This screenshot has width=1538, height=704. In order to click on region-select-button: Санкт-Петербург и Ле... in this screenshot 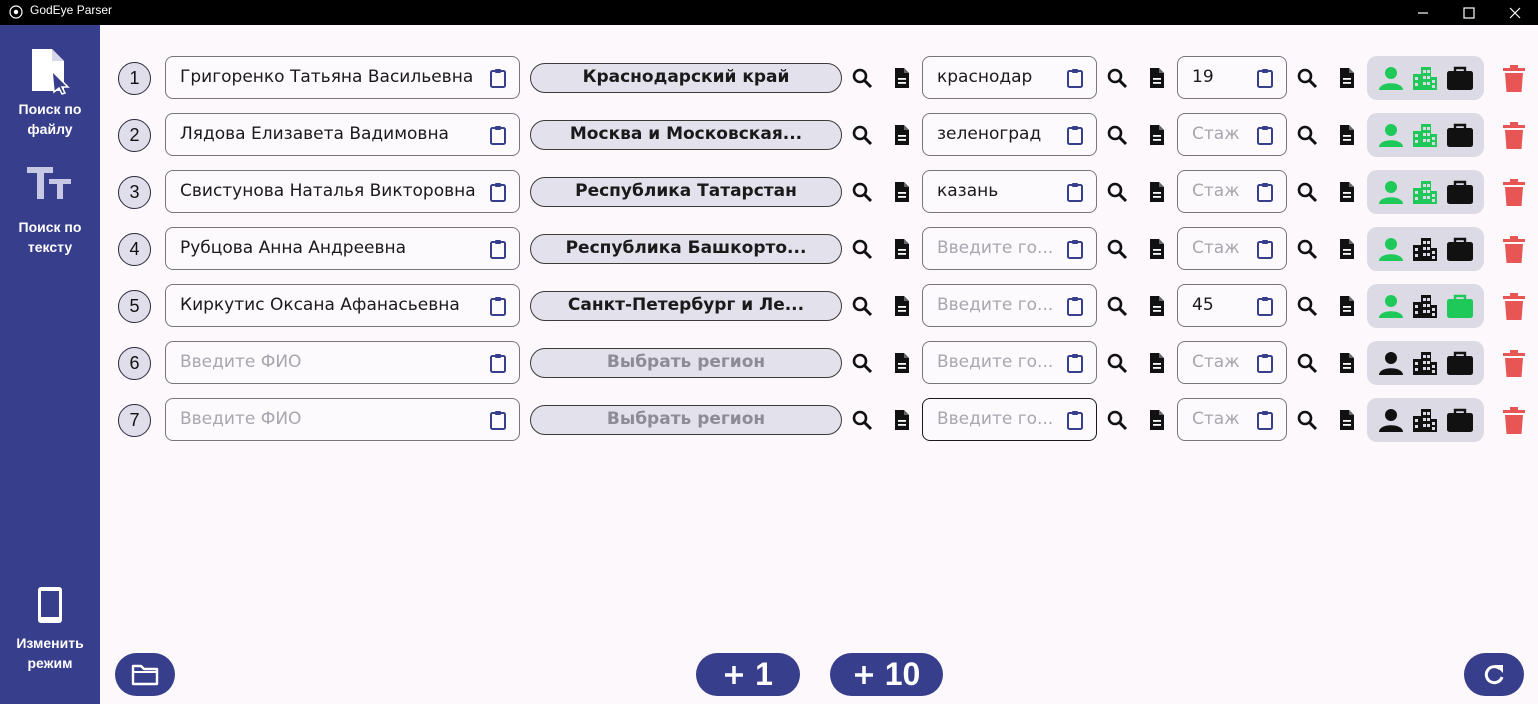, I will do `click(686, 306)`.